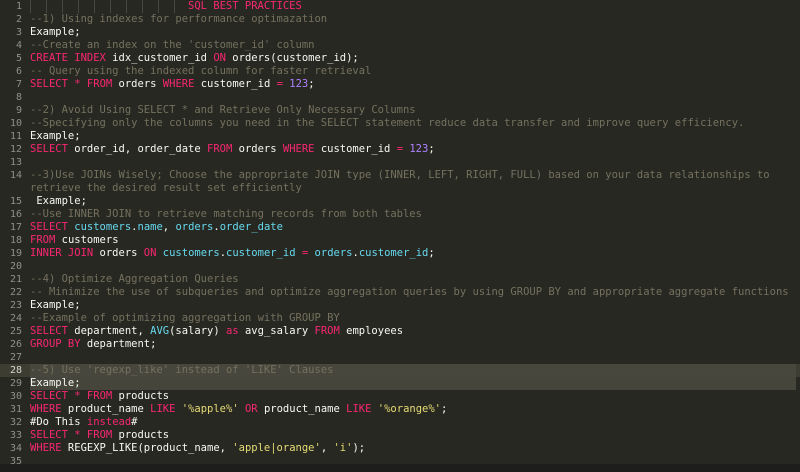  Describe the element at coordinates (159, 58) in the screenshot. I see `token: idx_customer_id` at that location.